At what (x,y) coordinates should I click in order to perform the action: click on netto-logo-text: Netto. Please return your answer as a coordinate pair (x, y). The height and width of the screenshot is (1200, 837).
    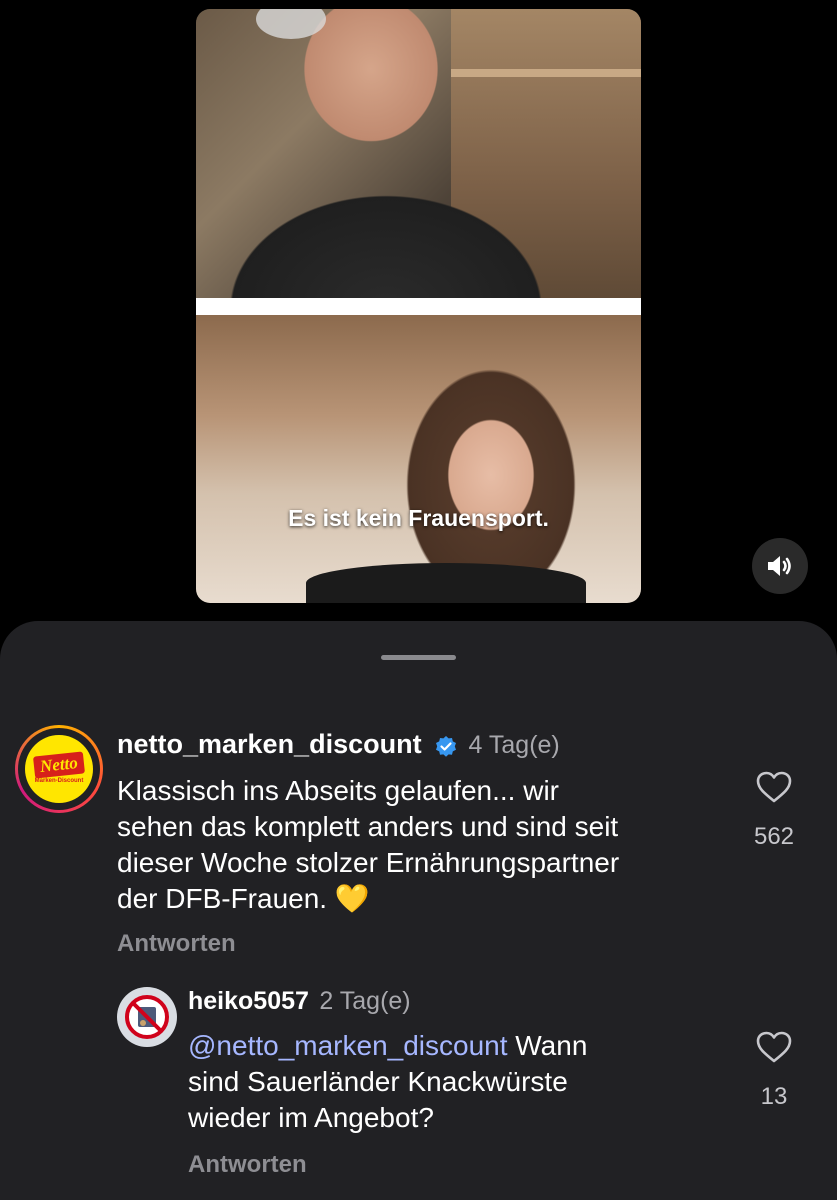
    Looking at the image, I should click on (59, 765).